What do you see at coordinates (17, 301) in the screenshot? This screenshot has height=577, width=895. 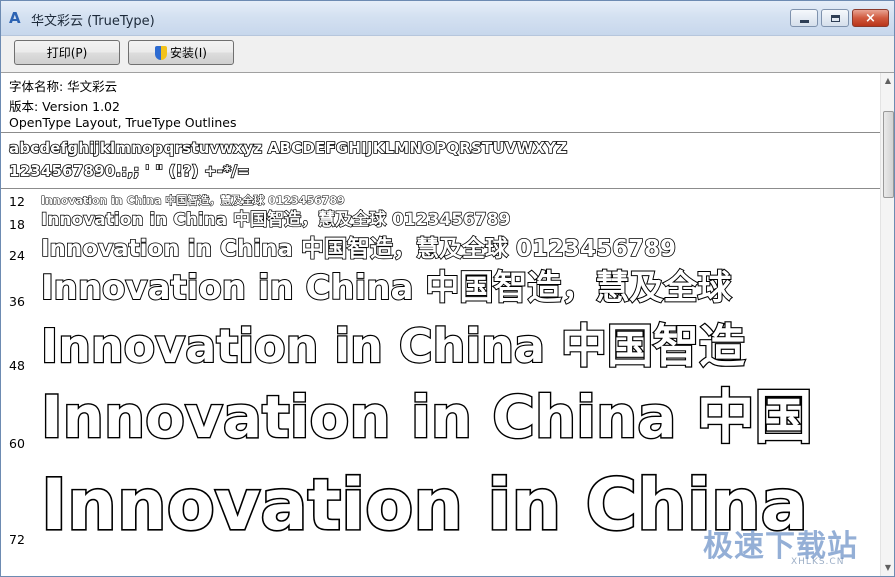 I see `size-label: 36` at bounding box center [17, 301].